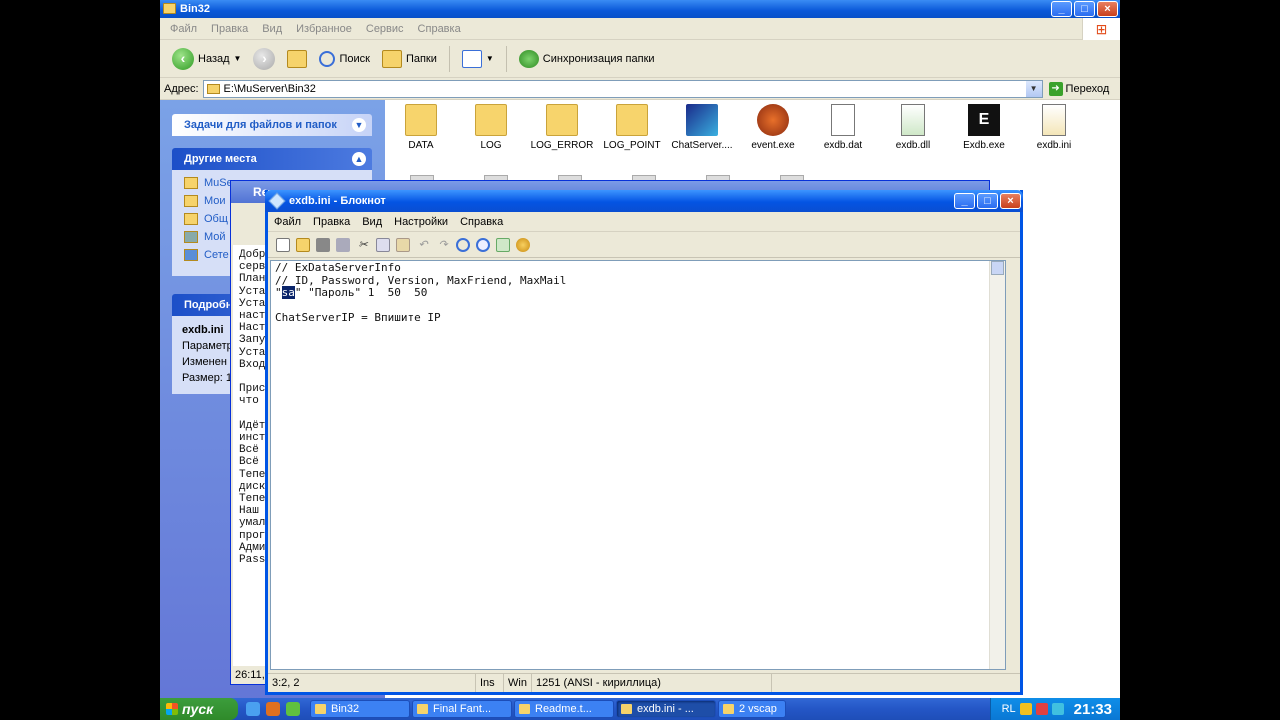 The image size is (1280, 720). Describe the element at coordinates (252, 267) in the screenshot. I see `readme-text-line: серв` at that location.